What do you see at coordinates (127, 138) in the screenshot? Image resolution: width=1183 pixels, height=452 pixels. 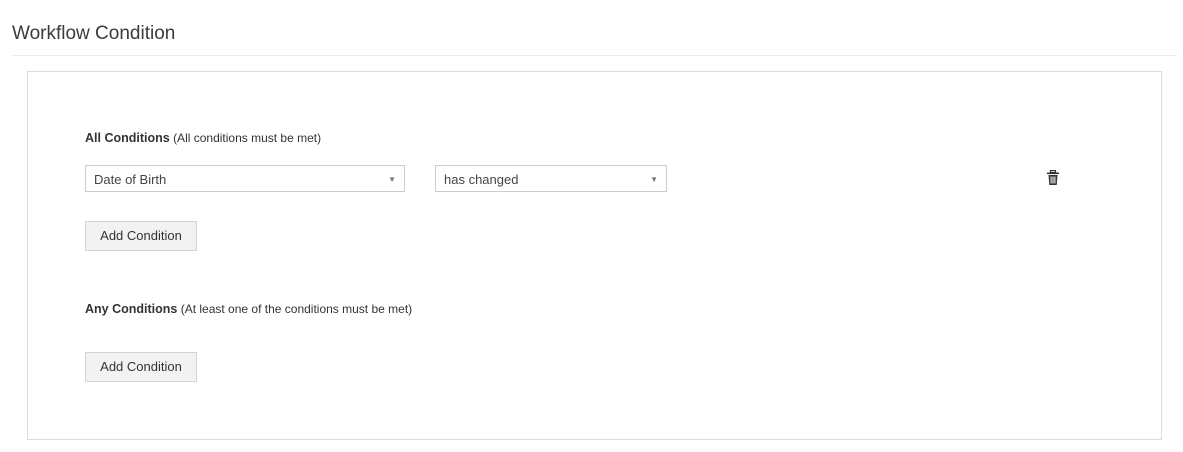 I see `all-conditions-title: All Conditions` at bounding box center [127, 138].